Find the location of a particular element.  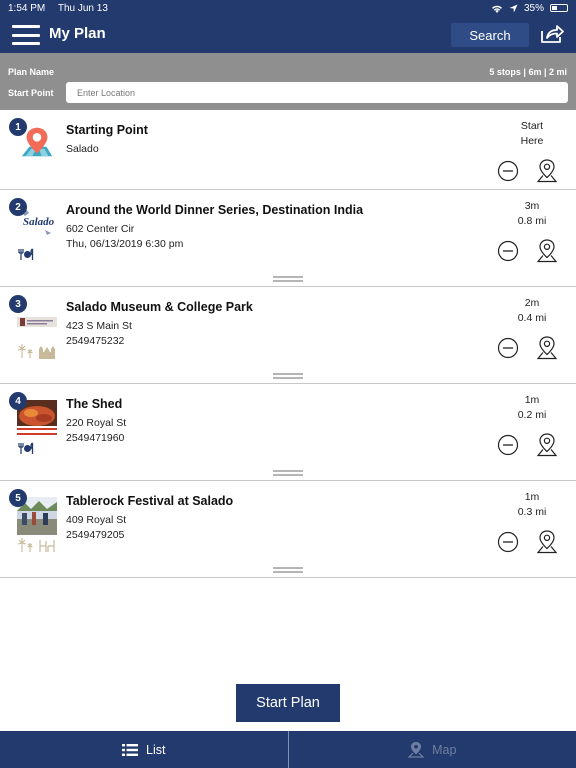

stop-phone: 2549475232 is located at coordinates (95, 341).